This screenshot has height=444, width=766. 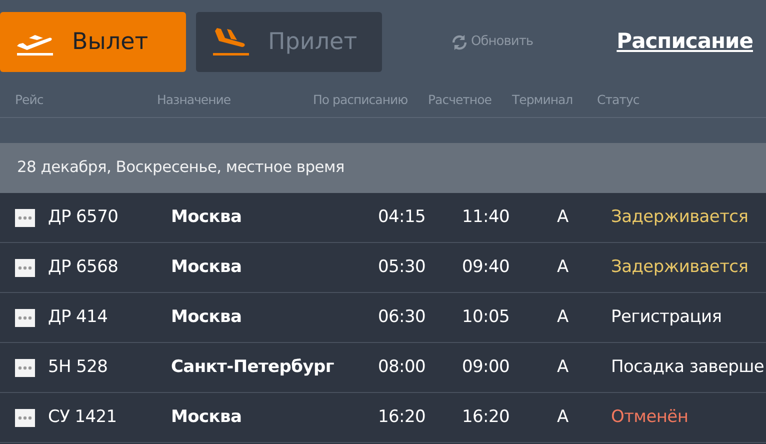 What do you see at coordinates (78, 366) in the screenshot?
I see `flight-number: 5Н 528` at bounding box center [78, 366].